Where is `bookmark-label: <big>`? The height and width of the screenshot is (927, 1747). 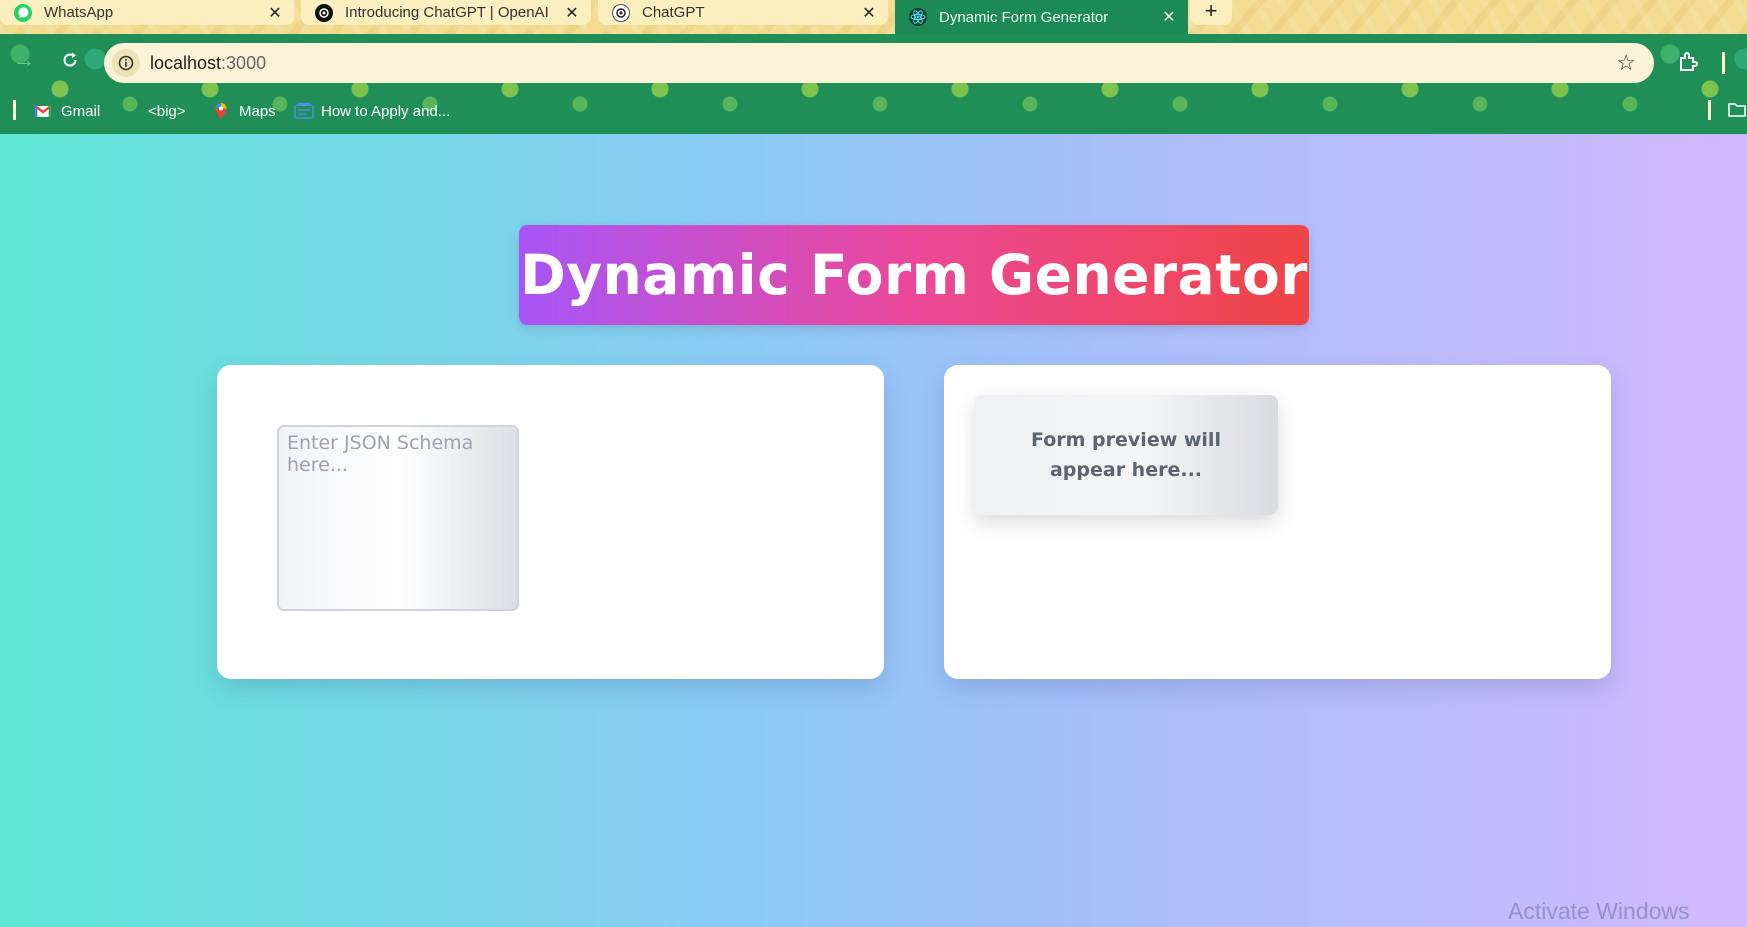
bookmark-label: <big> is located at coordinates (167, 111).